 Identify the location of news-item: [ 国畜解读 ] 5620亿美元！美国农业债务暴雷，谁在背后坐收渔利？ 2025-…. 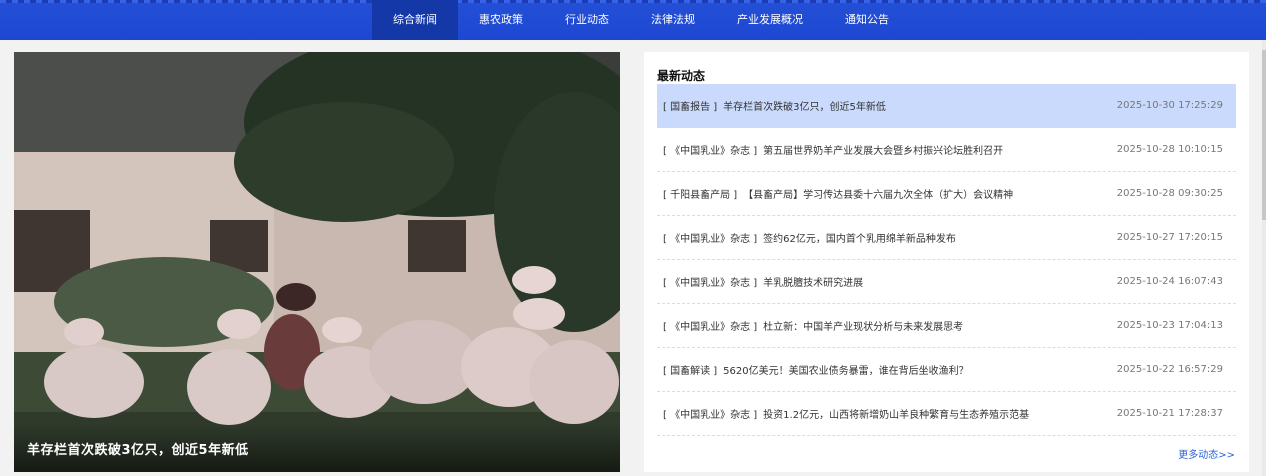
(946, 370).